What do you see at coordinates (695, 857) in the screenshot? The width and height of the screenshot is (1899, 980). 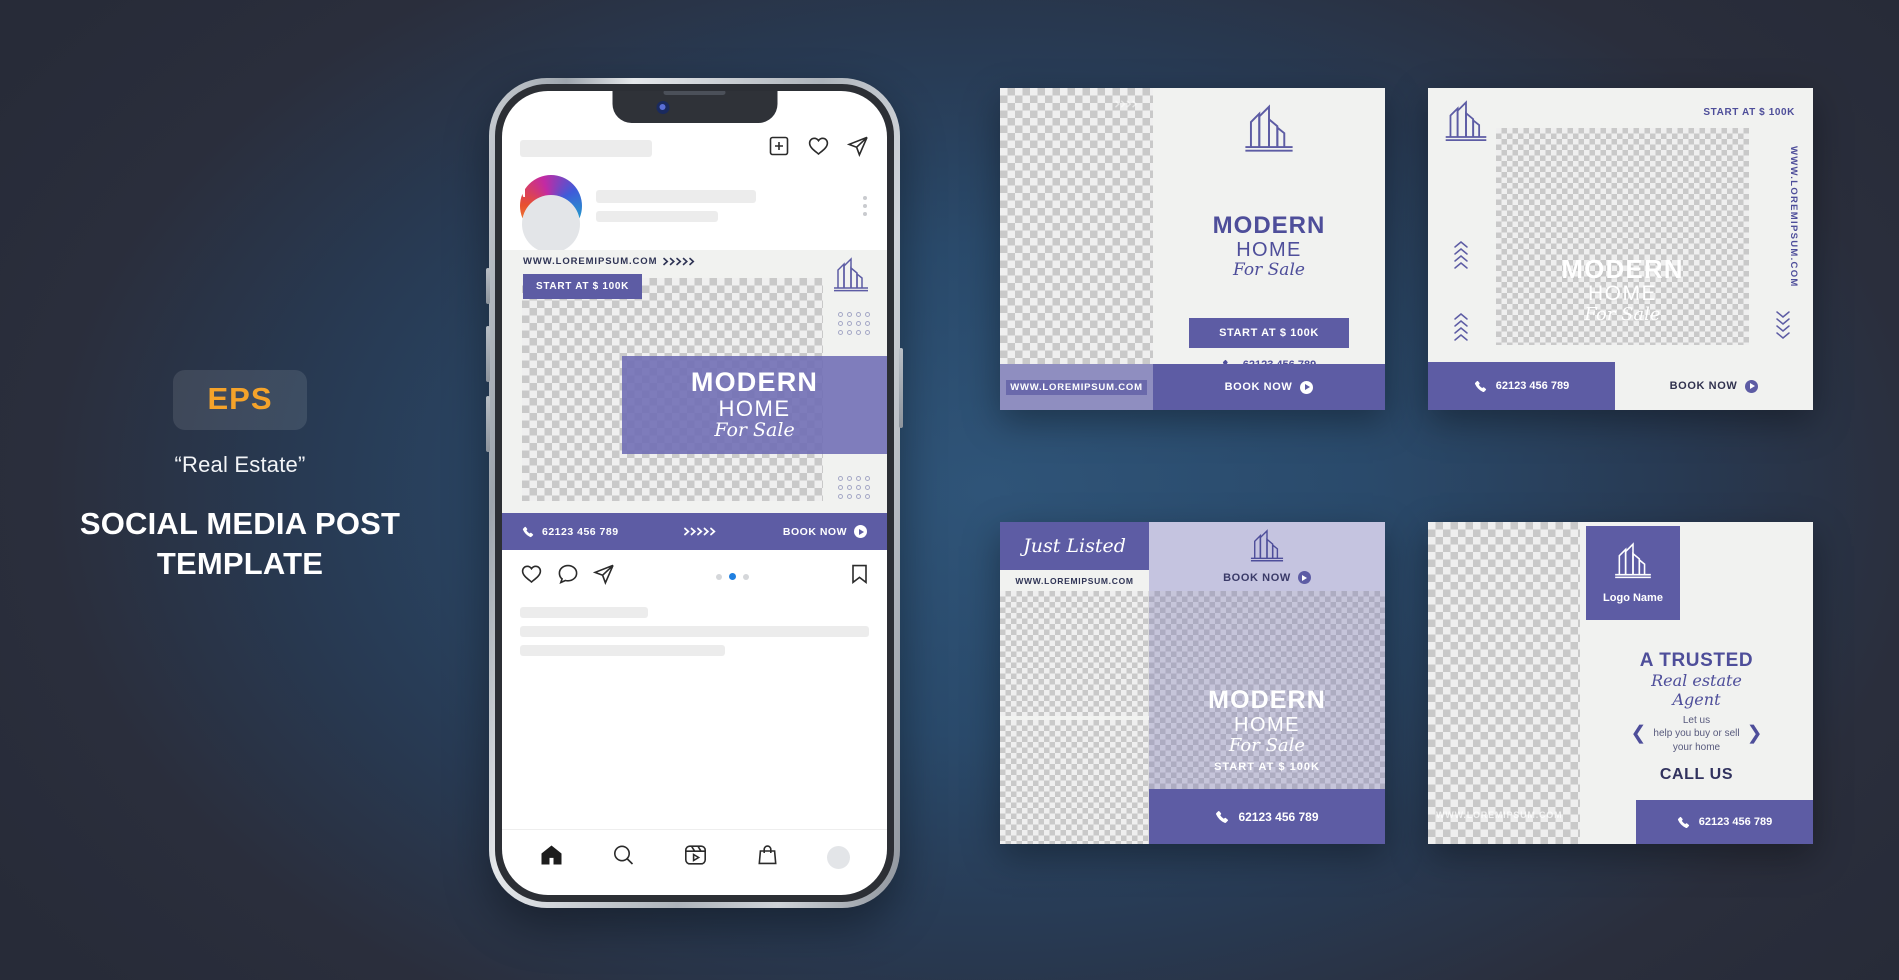 I see `nav-reels-icon` at bounding box center [695, 857].